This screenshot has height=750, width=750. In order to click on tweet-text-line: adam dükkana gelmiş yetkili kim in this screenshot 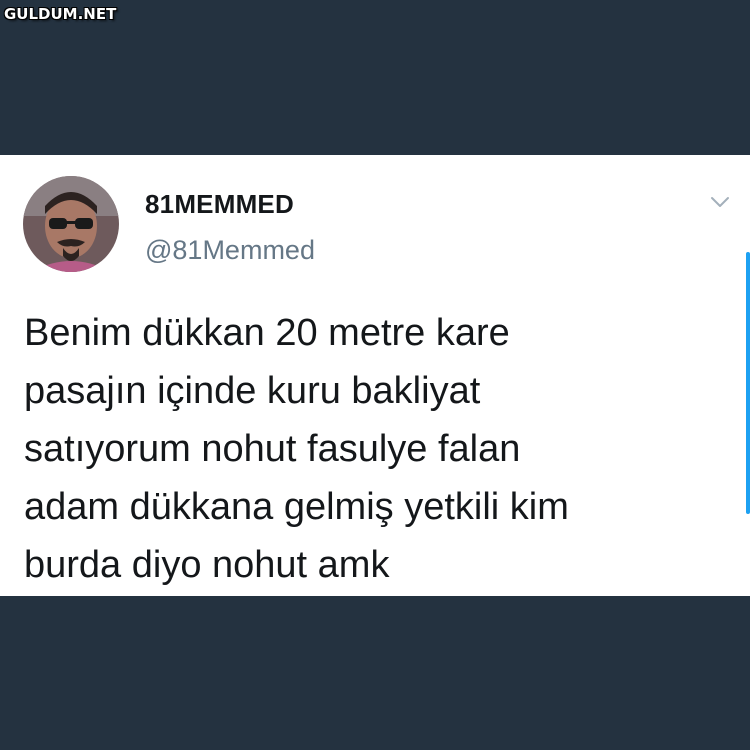, I will do `click(296, 507)`.